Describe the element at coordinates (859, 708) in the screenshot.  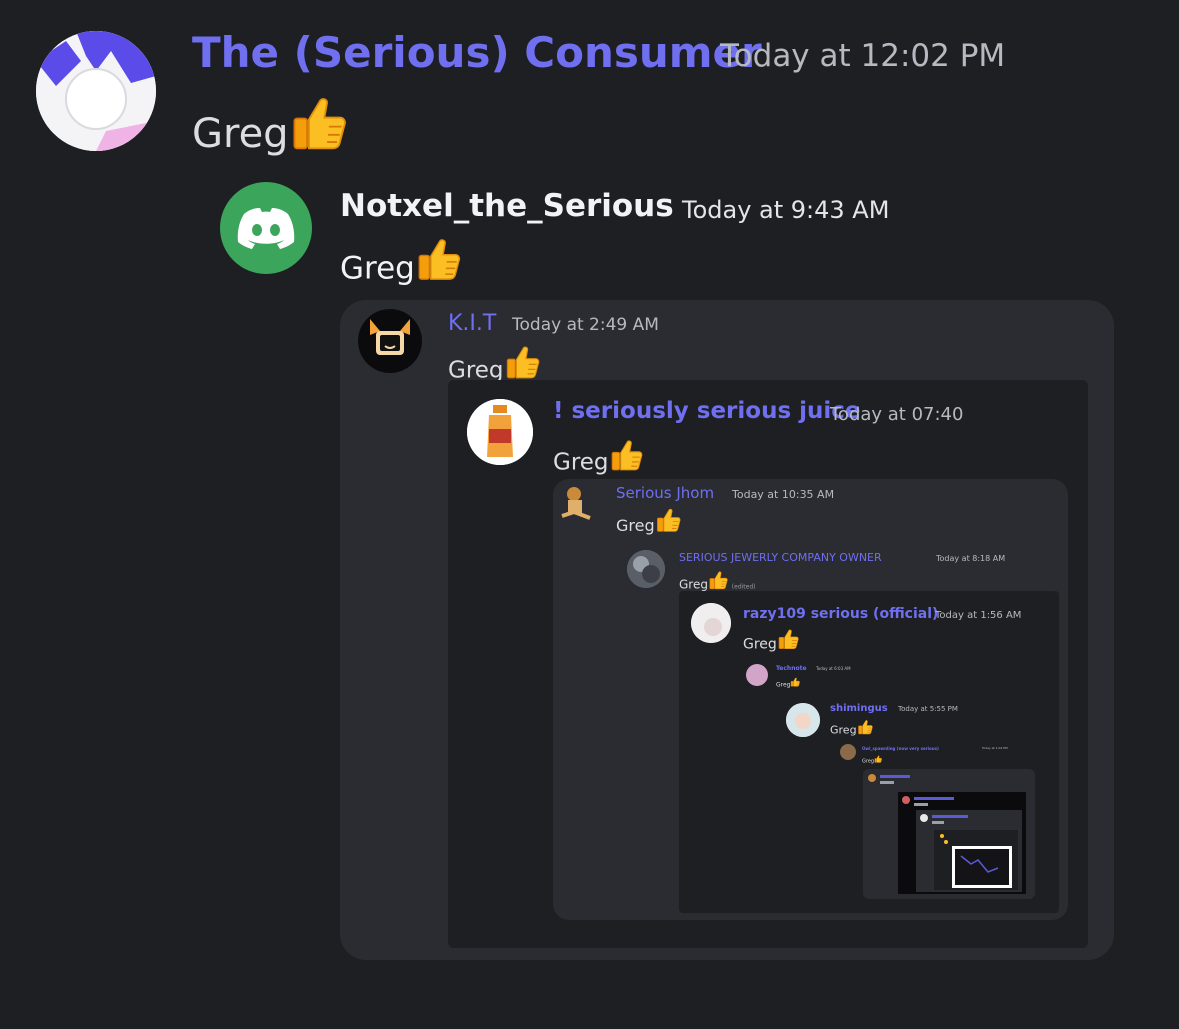
I see `author-name: shimingus` at that location.